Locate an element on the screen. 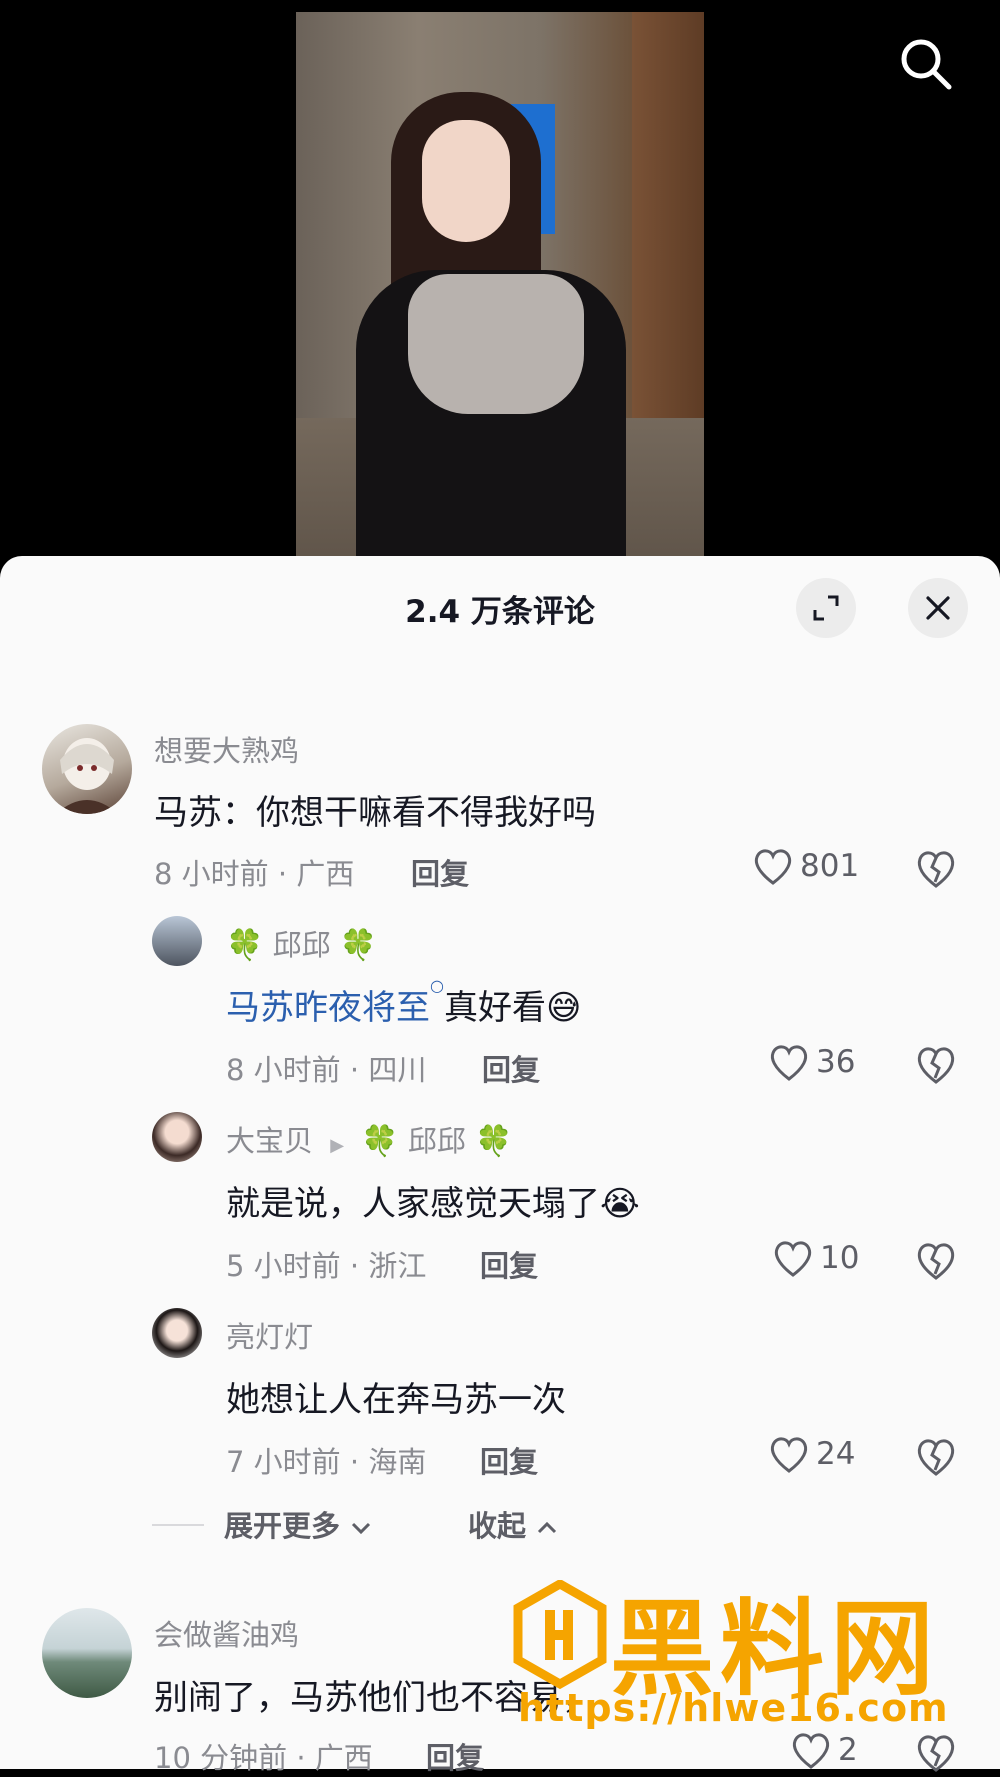  like-button: 2 is located at coordinates (824, 1750).